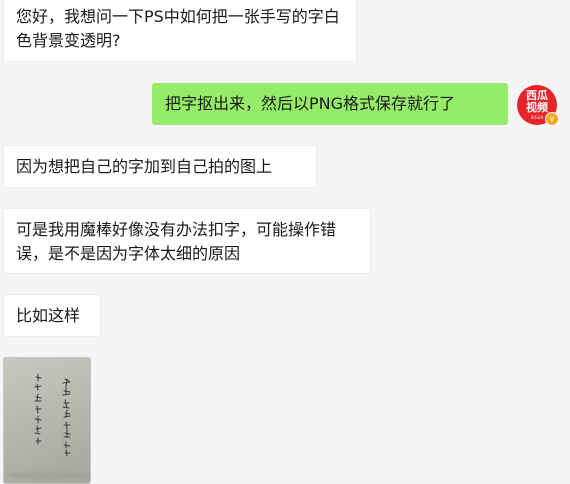  Describe the element at coordinates (178, 28) in the screenshot. I see `message-text: 您好，我想问一下PS中如何把一张手写的字白色背景变透明?` at that location.